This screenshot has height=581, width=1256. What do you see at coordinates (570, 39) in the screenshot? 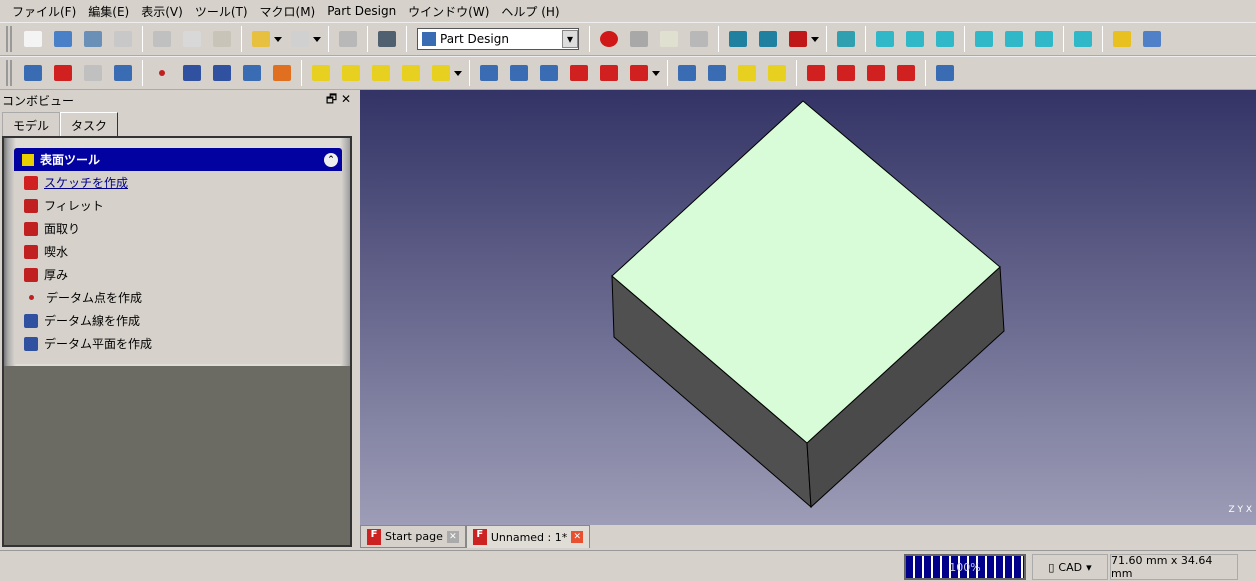
I see `dropdown-icon: ▾` at bounding box center [570, 39].